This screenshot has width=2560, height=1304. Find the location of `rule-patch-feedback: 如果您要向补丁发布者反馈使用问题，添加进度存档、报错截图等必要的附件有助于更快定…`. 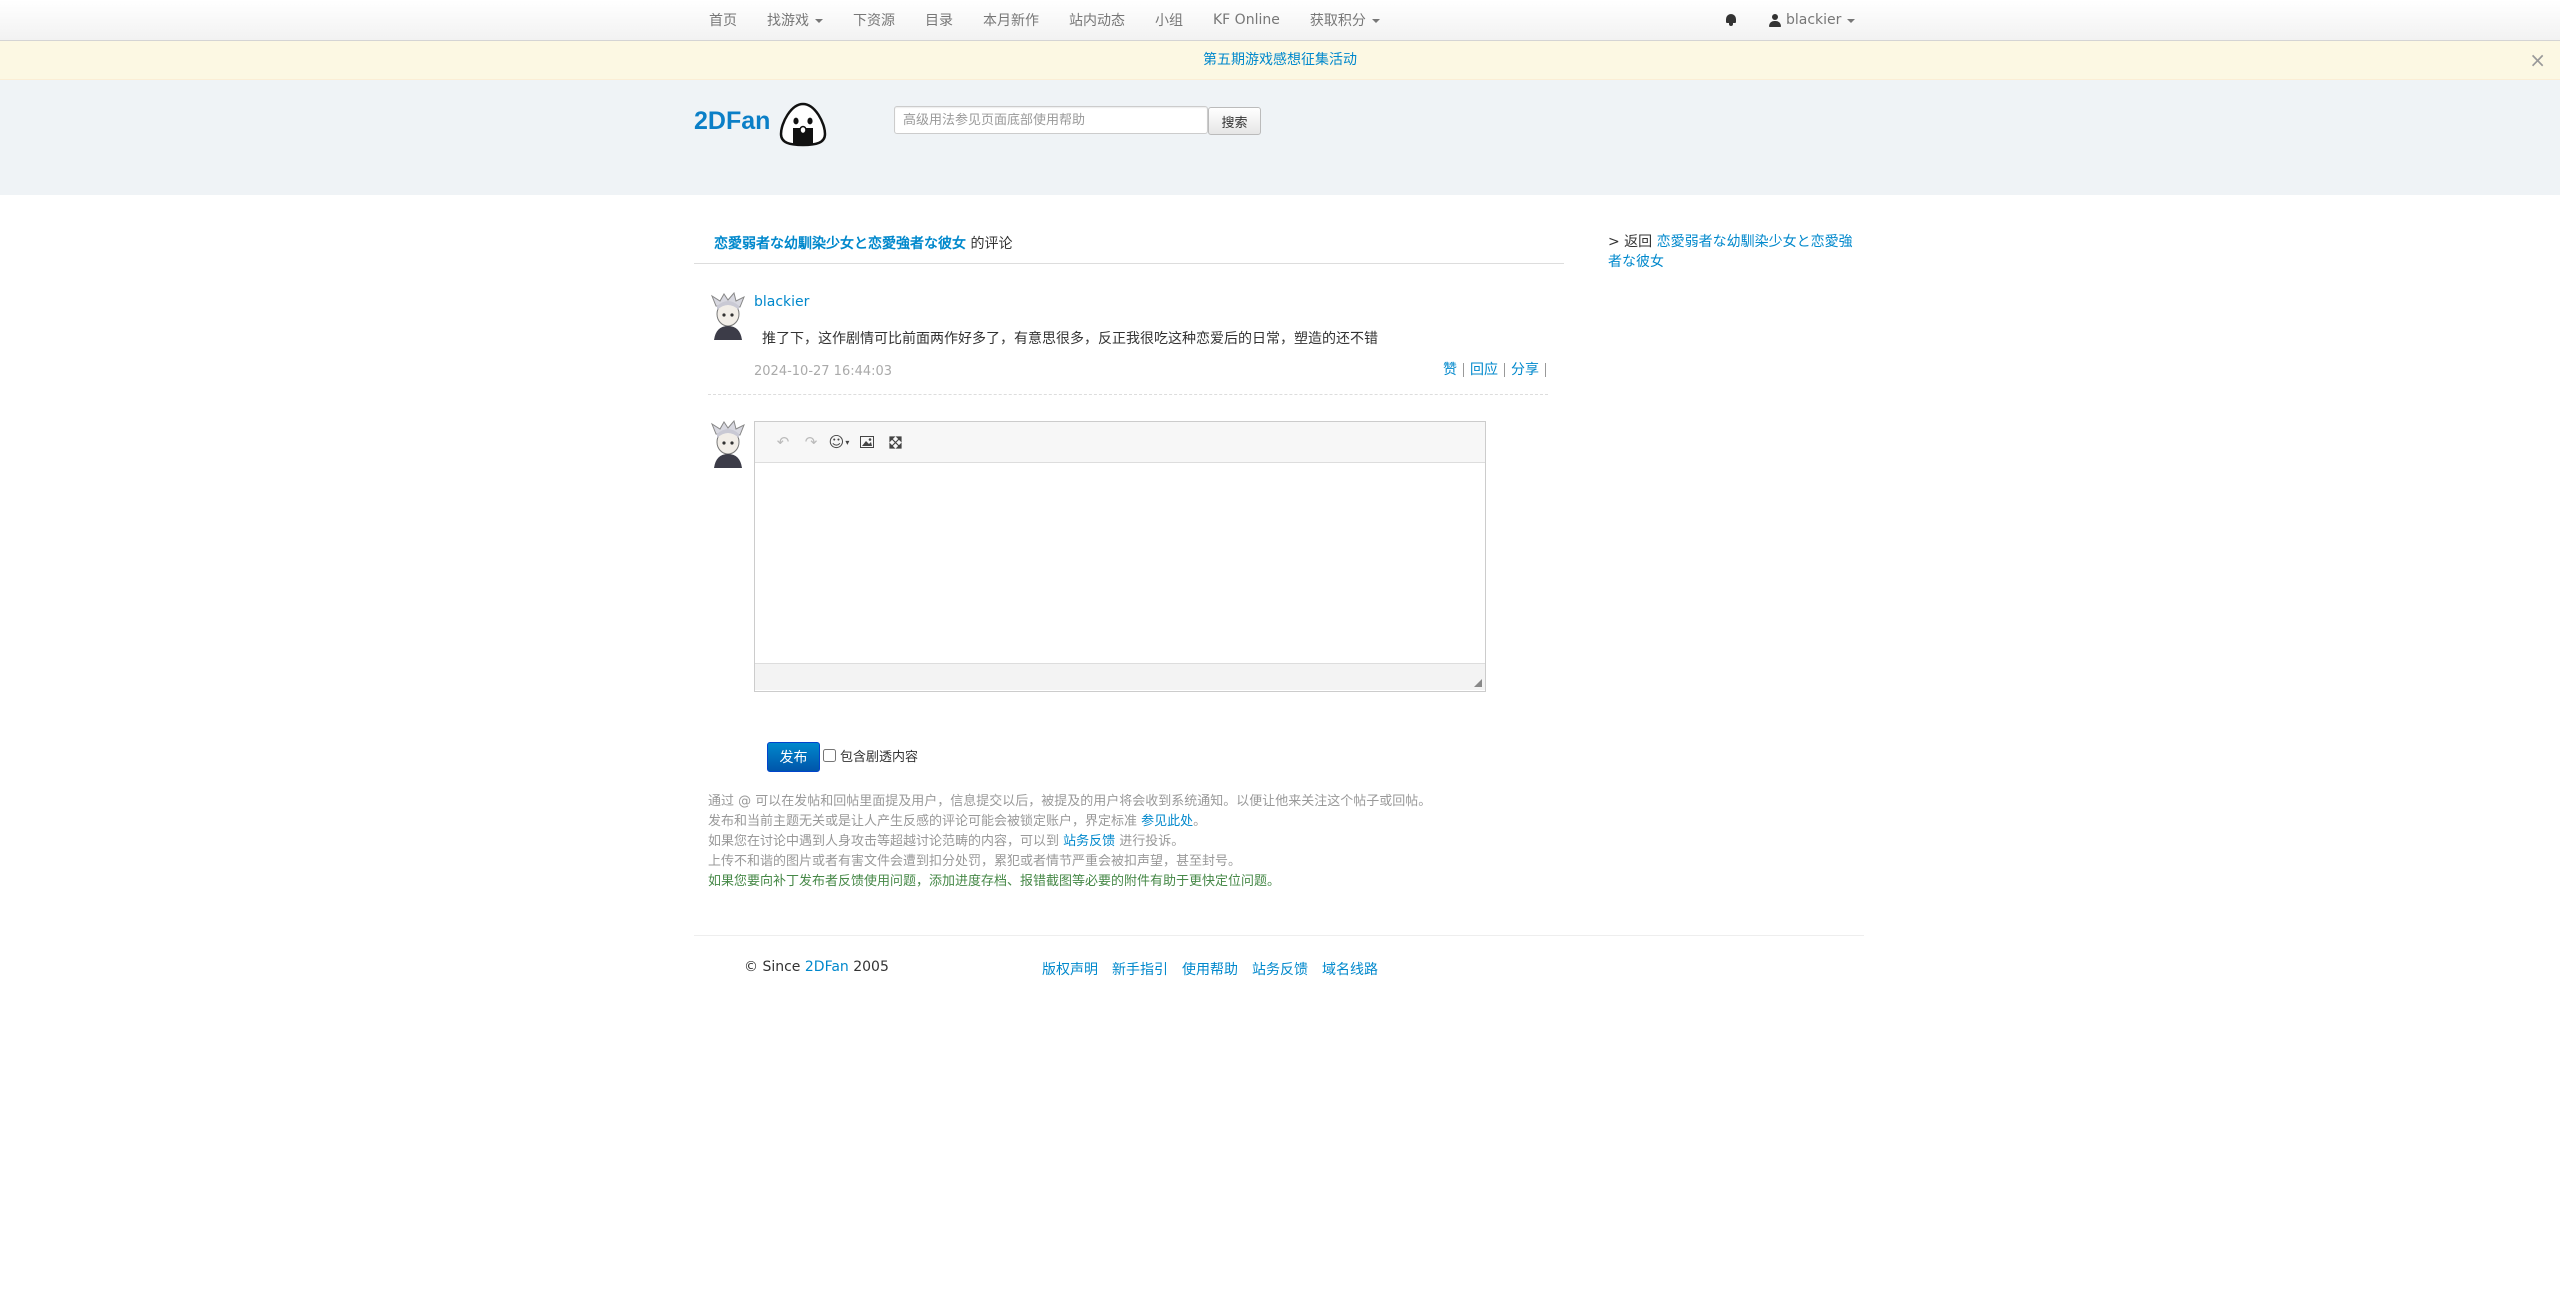

rule-patch-feedback: 如果您要向补丁发布者反馈使用问题，添加进度存档、报错截图等必要的附件有助于更快定… is located at coordinates (994, 881).